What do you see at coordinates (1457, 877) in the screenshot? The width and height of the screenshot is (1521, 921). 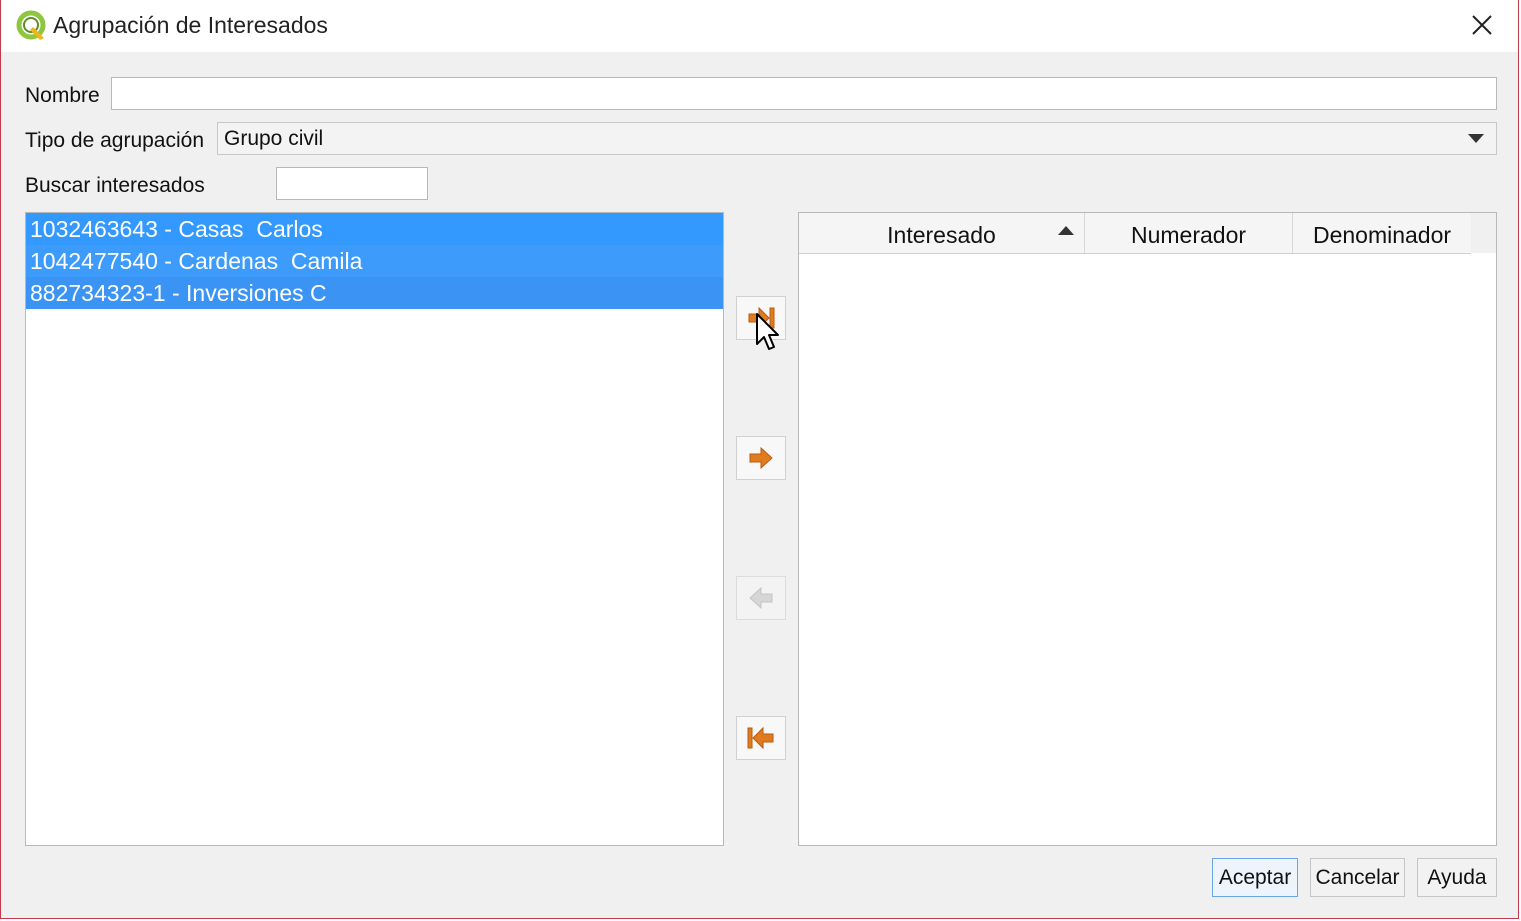 I see `help-button: Ayuda` at bounding box center [1457, 877].